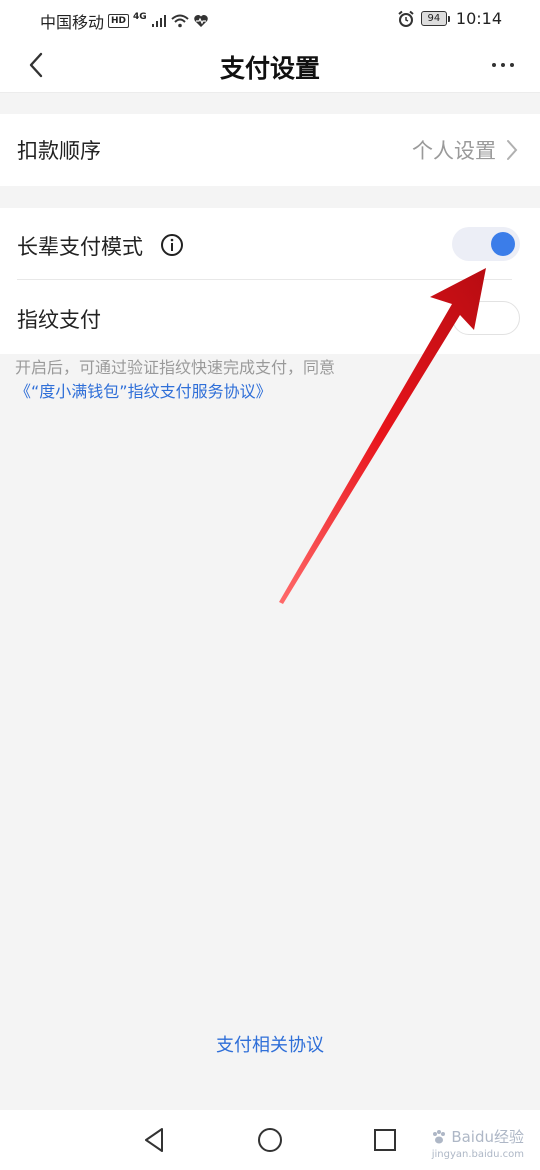  I want to click on fingerprint-label: 指纹支付, so click(59, 320).